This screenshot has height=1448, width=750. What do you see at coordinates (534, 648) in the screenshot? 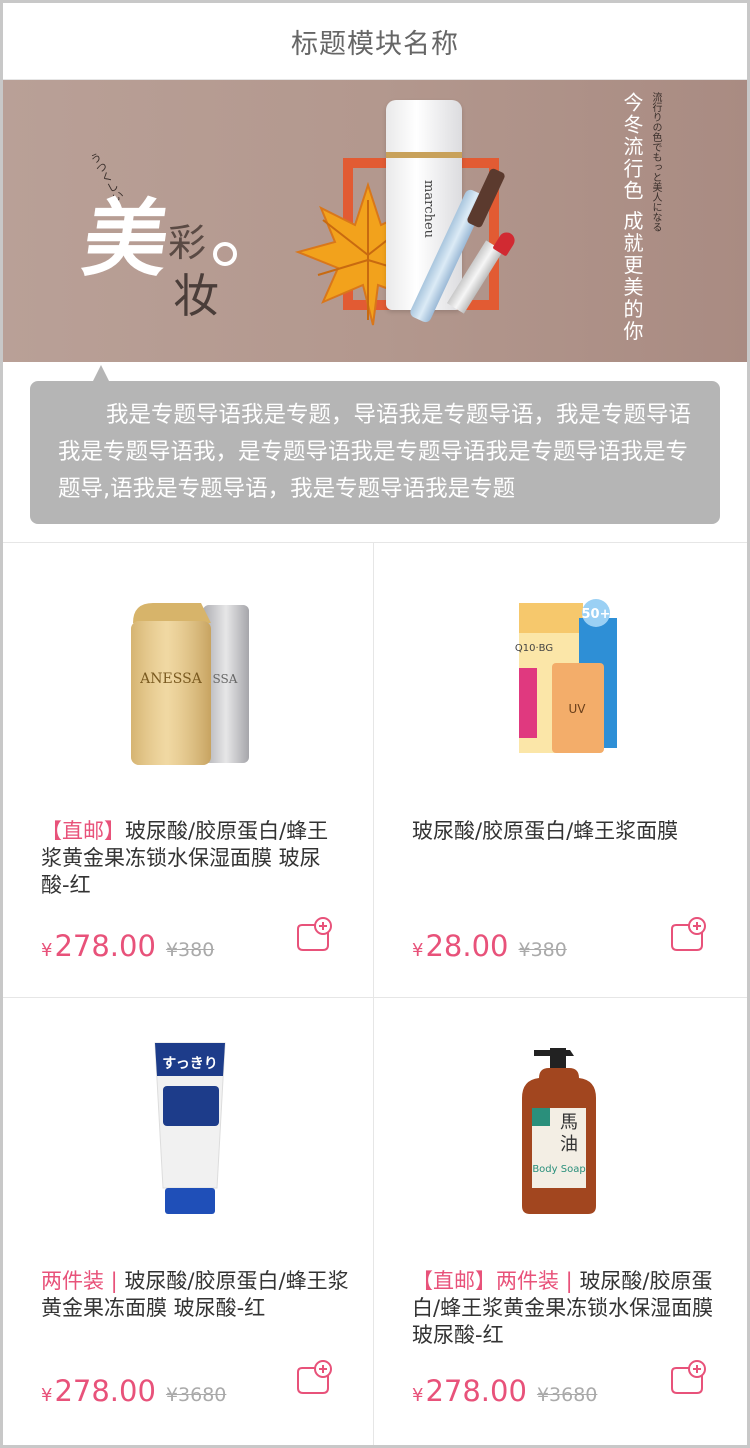
I see `svg-text: Q10·BG` at bounding box center [534, 648].